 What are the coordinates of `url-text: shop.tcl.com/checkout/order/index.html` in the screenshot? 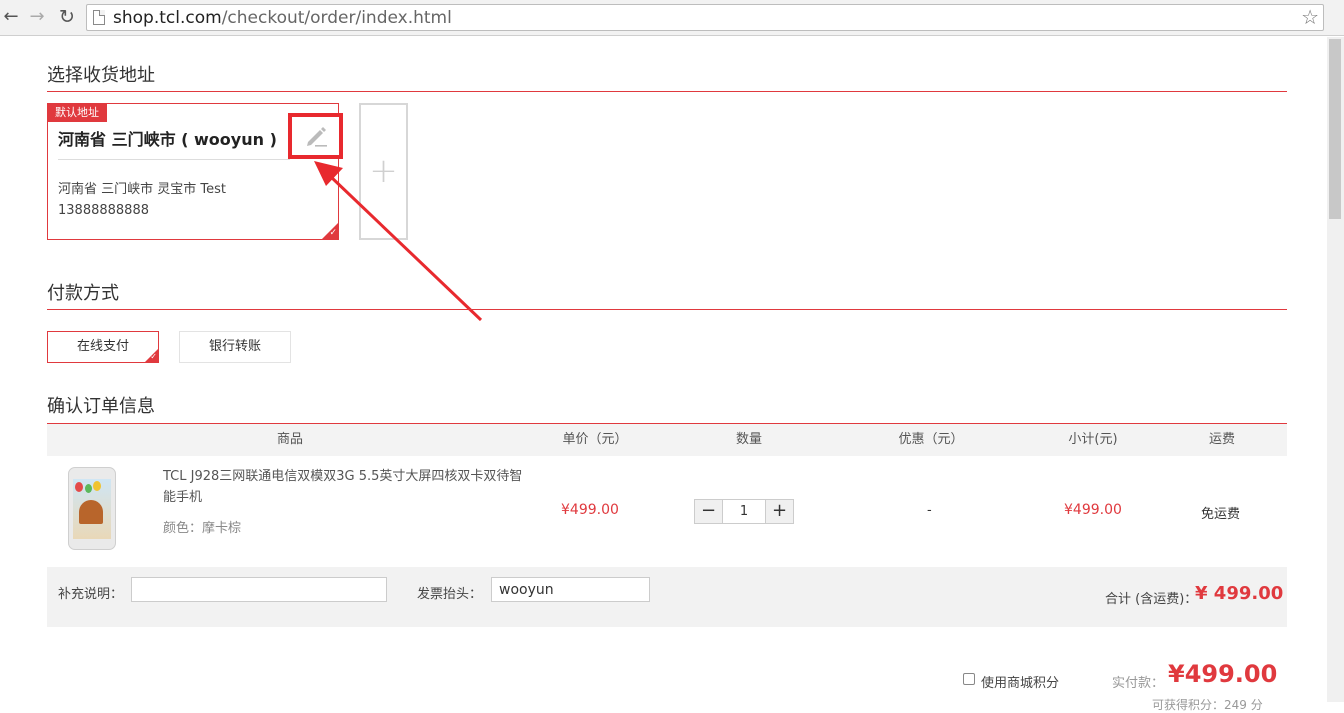 It's located at (282, 18).